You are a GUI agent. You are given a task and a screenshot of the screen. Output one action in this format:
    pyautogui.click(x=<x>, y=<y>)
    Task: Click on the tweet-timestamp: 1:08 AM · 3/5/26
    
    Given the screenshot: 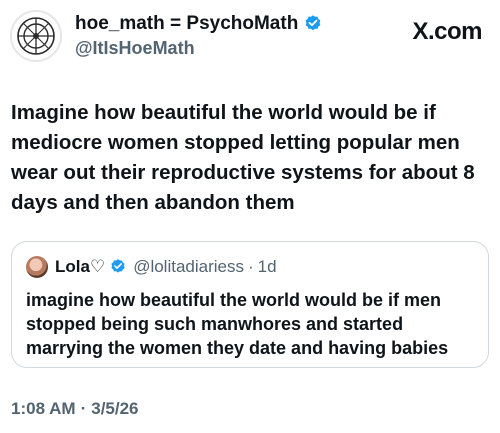 What is the action you would take?
    pyautogui.click(x=75, y=409)
    